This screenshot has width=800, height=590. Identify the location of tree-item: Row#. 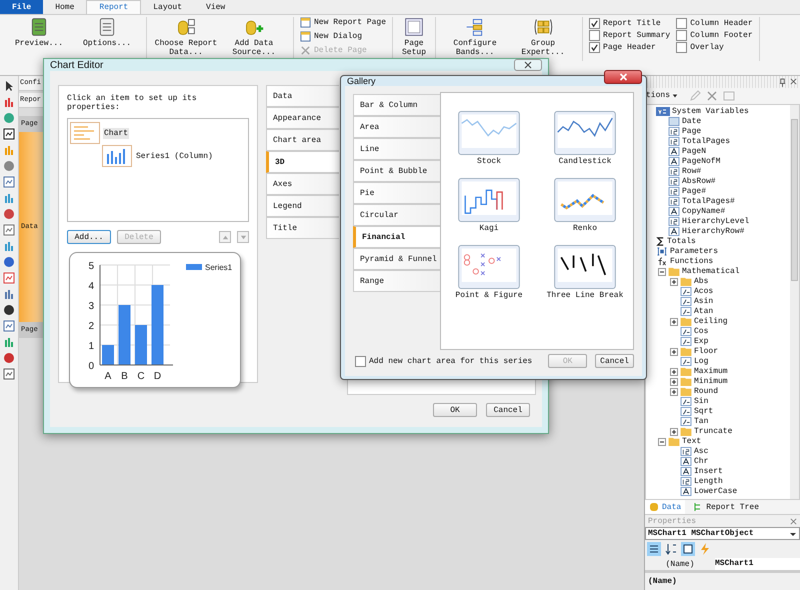
(692, 171).